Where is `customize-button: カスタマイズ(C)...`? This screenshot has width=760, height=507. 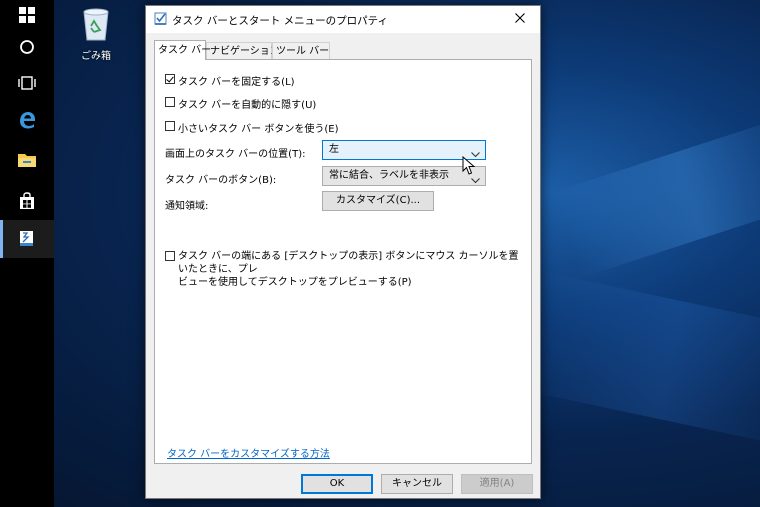
customize-button: カスタマイズ(C)... is located at coordinates (378, 201).